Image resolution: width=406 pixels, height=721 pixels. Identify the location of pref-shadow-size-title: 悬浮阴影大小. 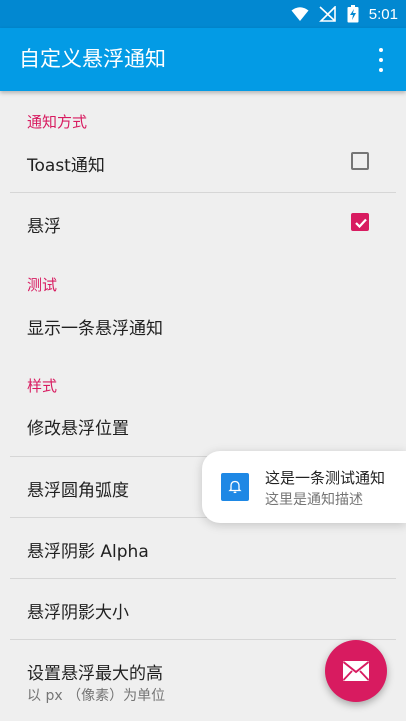
(78, 613).